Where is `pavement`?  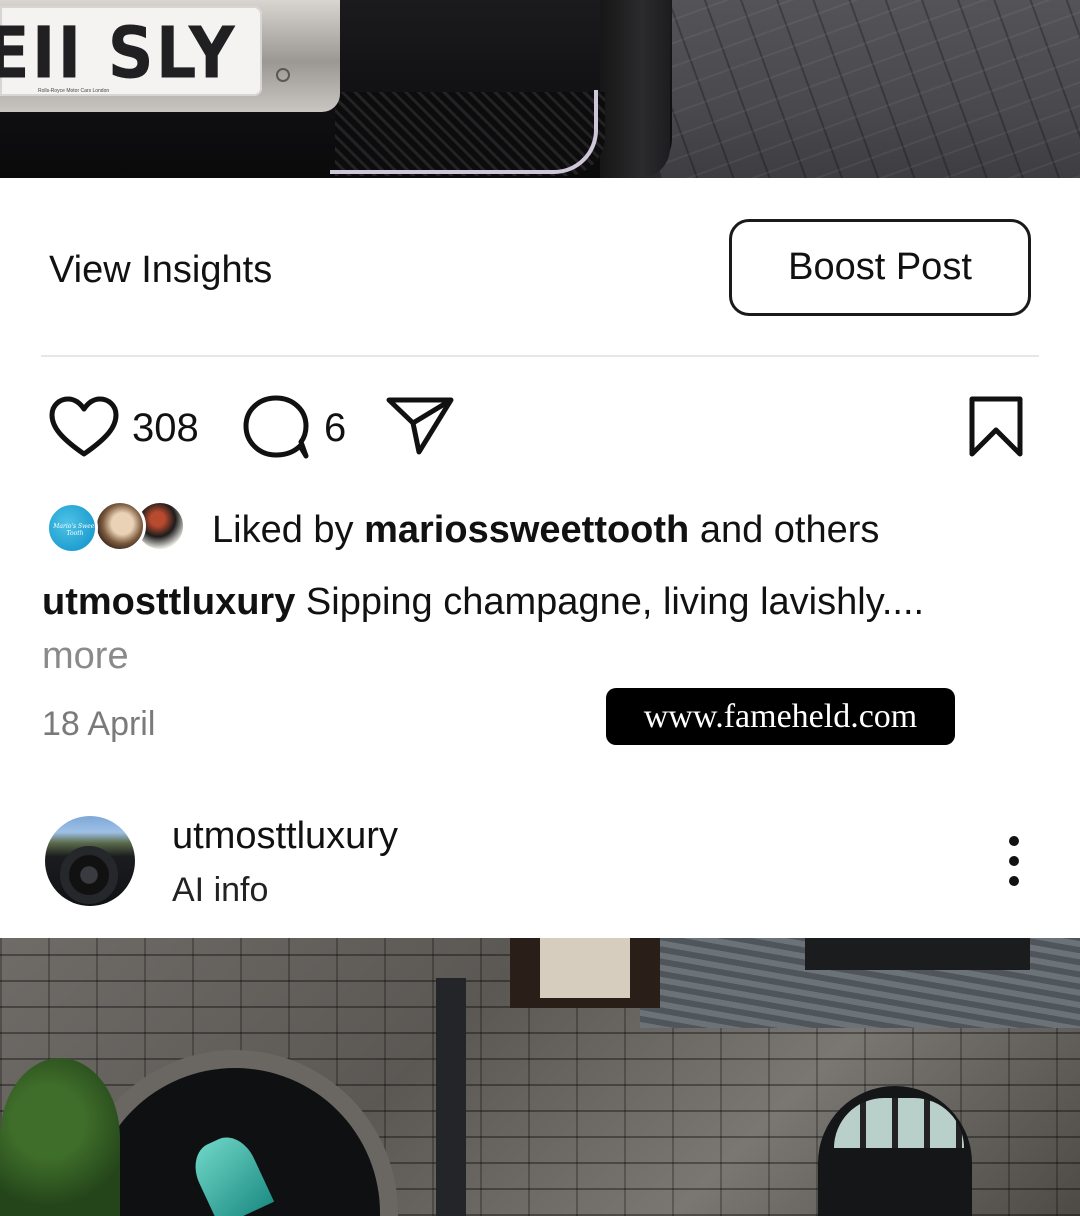 pavement is located at coordinates (870, 89).